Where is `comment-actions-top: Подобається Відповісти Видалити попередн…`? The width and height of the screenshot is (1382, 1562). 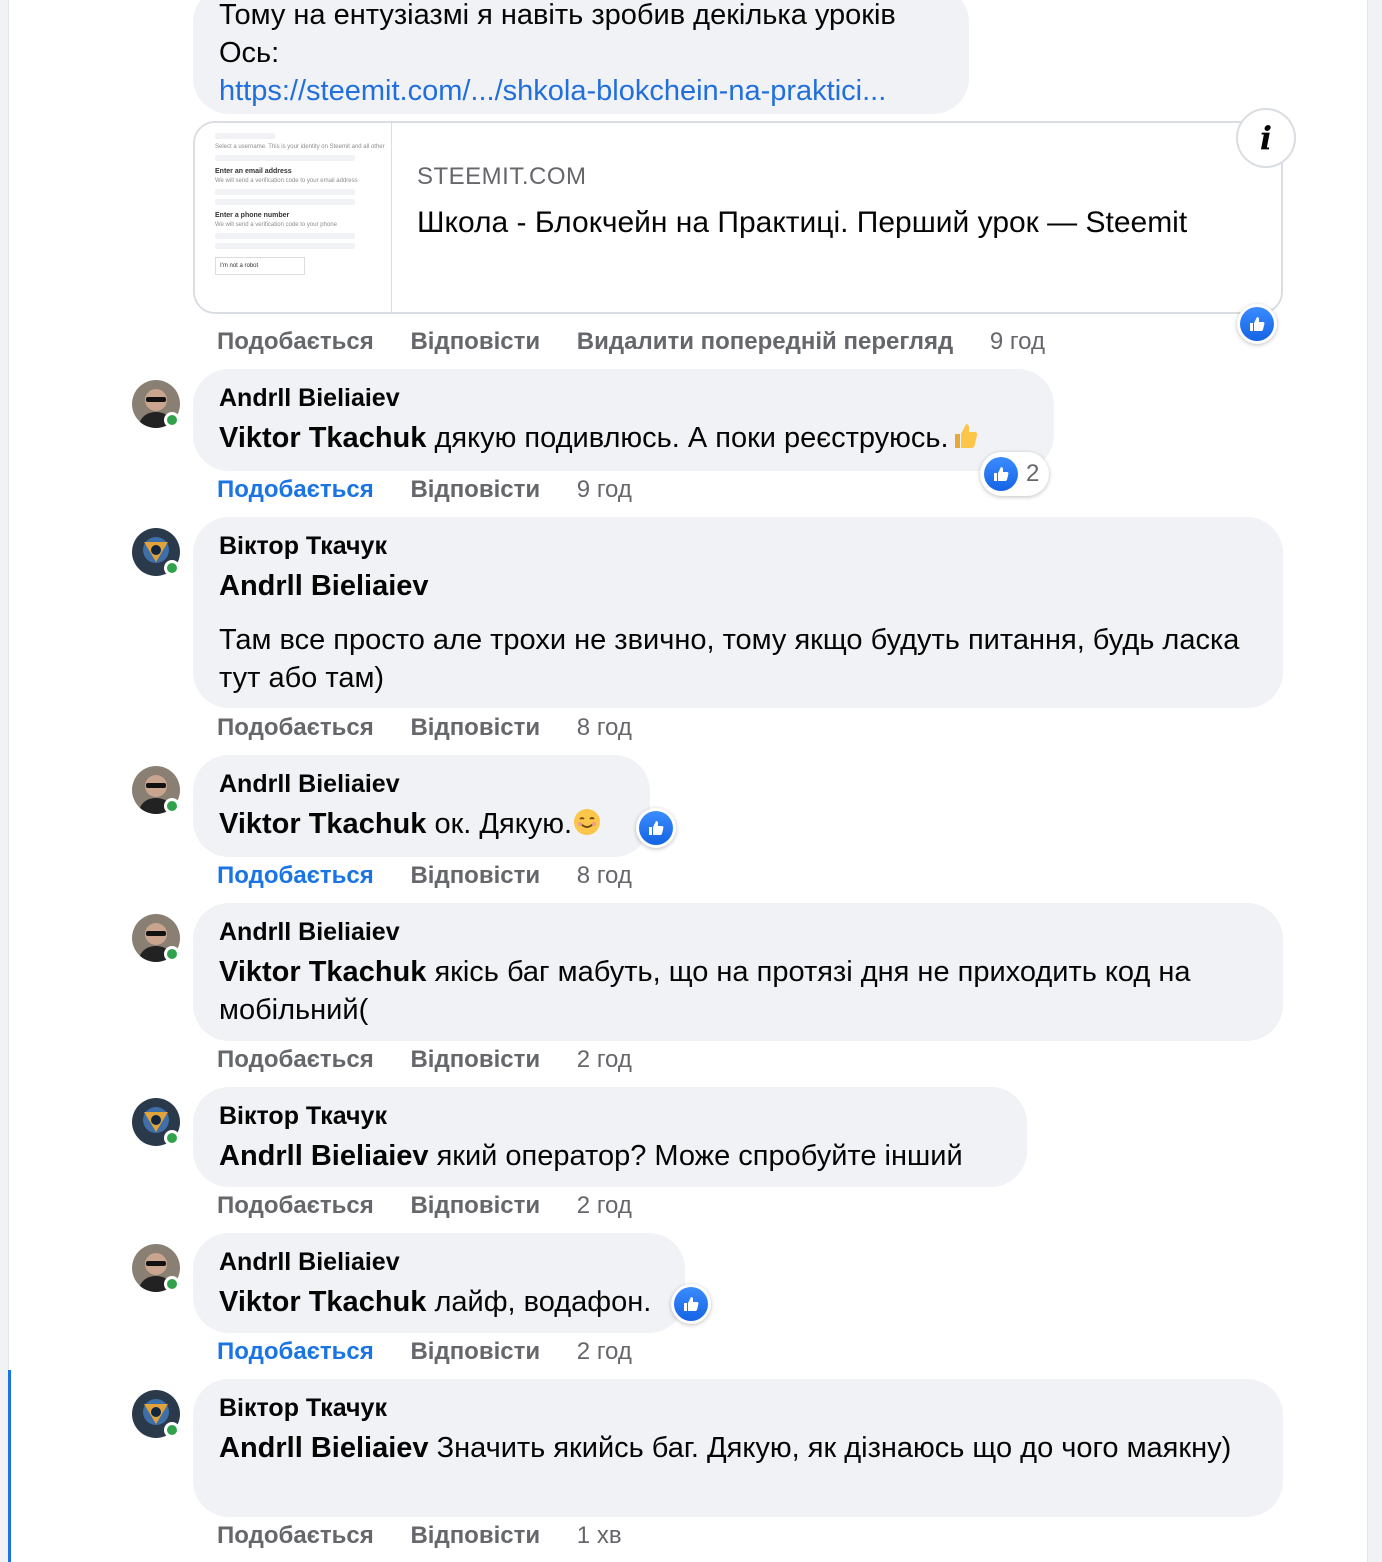
comment-actions-top: Подобається Відповісти Видалити попередн… is located at coordinates (646, 342).